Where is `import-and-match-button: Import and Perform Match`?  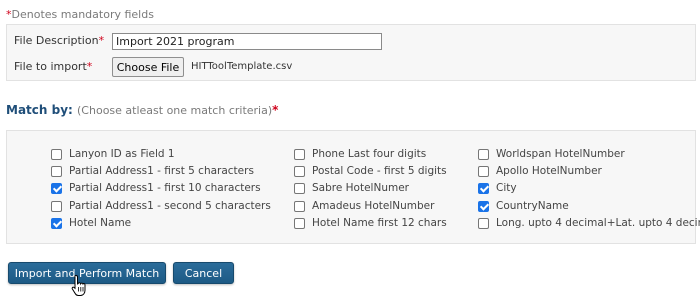
import-and-match-button: Import and Perform Match is located at coordinates (87, 273).